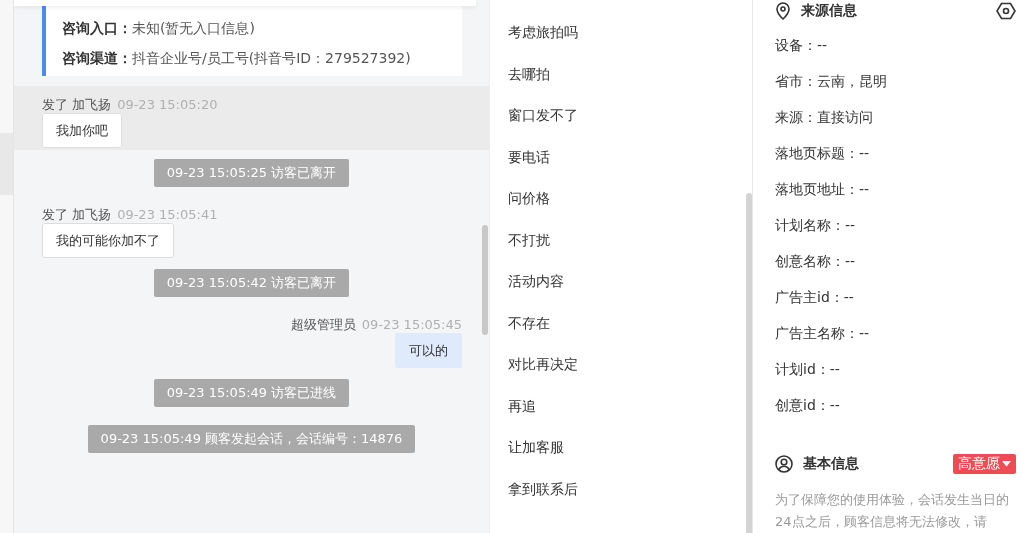 The image size is (1034, 533). What do you see at coordinates (237, 59) in the screenshot?
I see `info-row-text: 咨询渠道：抖音企业号/员工号(抖音号ID：279527392)` at bounding box center [237, 59].